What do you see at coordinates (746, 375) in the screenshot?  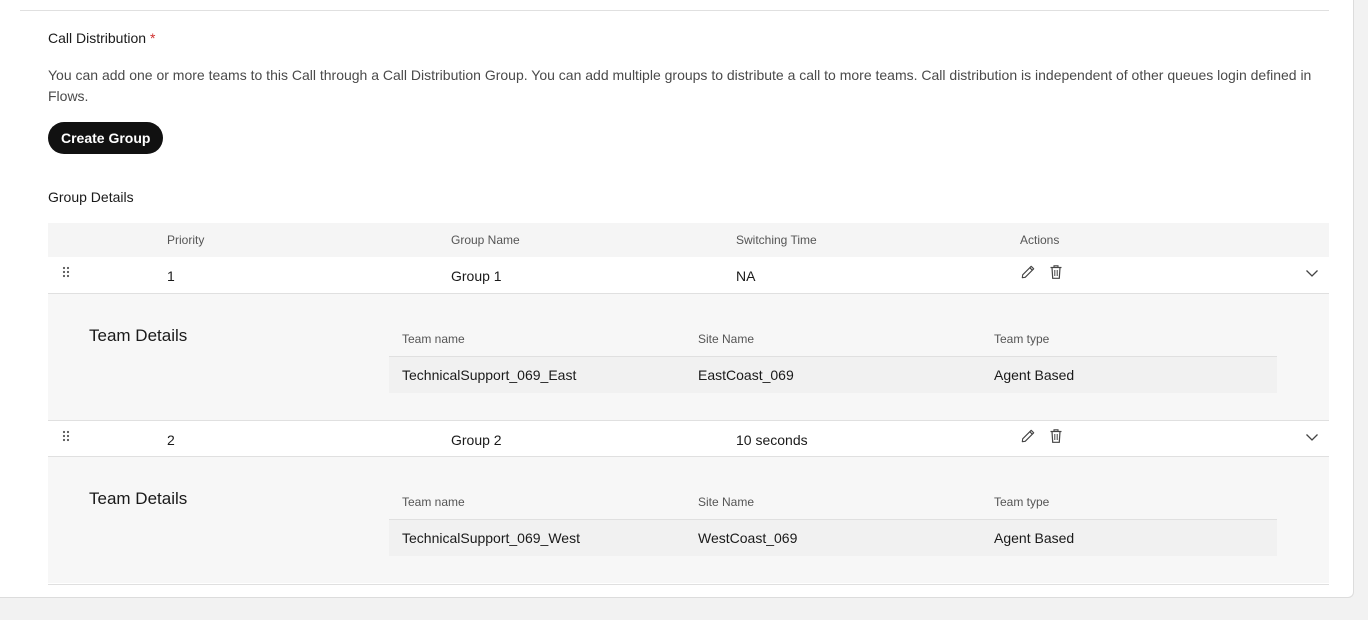 I see `site-name: EastCoast_069` at bounding box center [746, 375].